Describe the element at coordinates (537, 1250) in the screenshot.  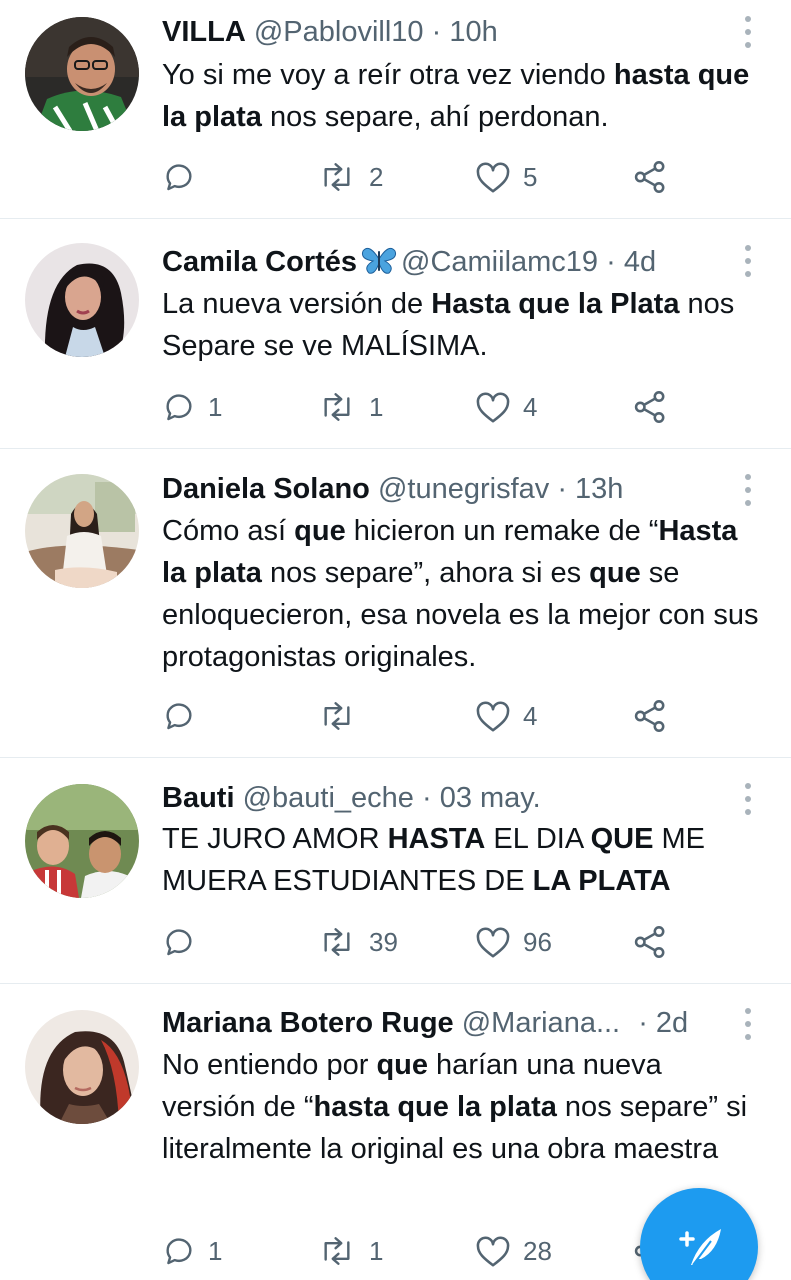
I see `like-count: 28` at that location.